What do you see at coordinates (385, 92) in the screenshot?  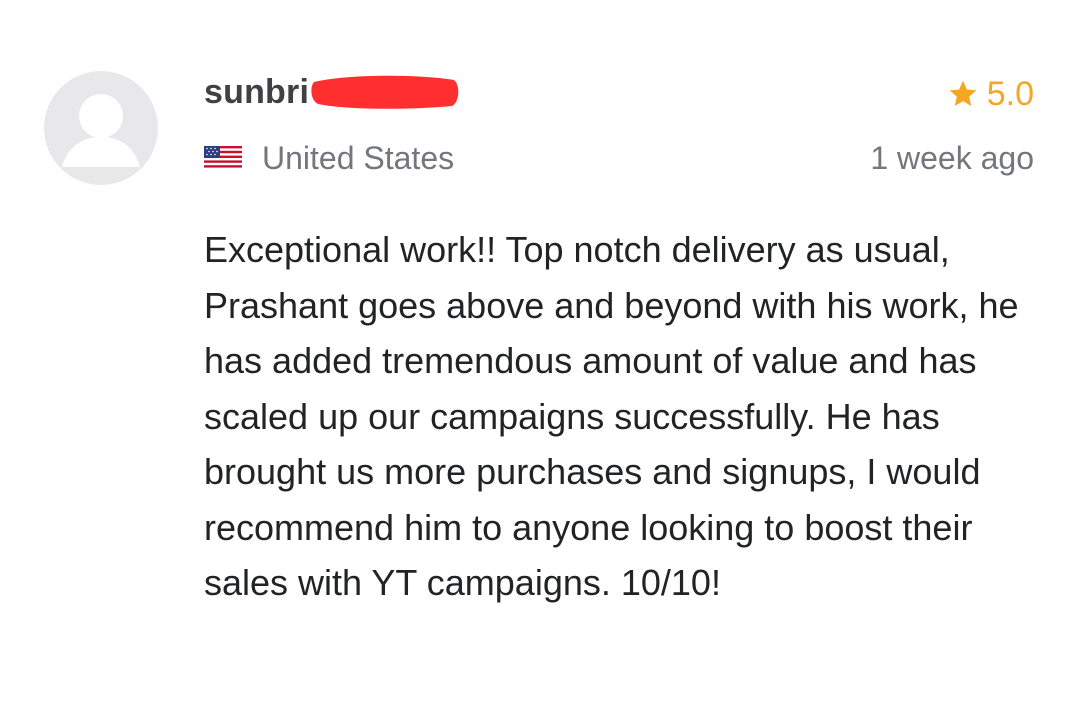 I see `redaction-scribble` at bounding box center [385, 92].